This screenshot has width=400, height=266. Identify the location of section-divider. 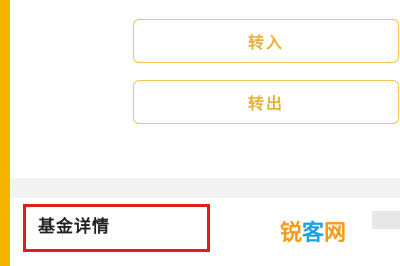
(205, 188).